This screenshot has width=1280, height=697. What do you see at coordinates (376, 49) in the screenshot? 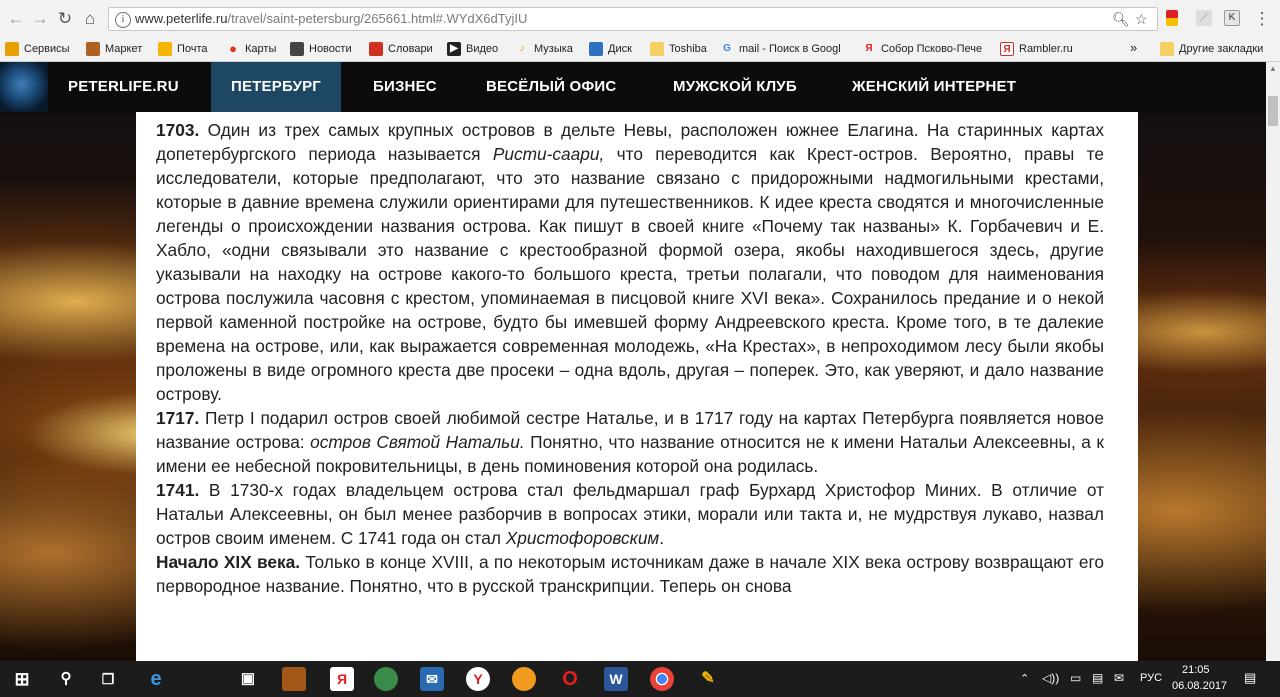
I see `dictionary-icon` at bounding box center [376, 49].